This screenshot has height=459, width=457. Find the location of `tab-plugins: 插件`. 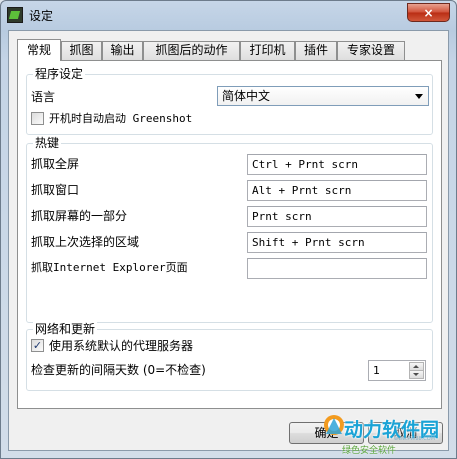

tab-plugins: 插件 is located at coordinates (316, 50).